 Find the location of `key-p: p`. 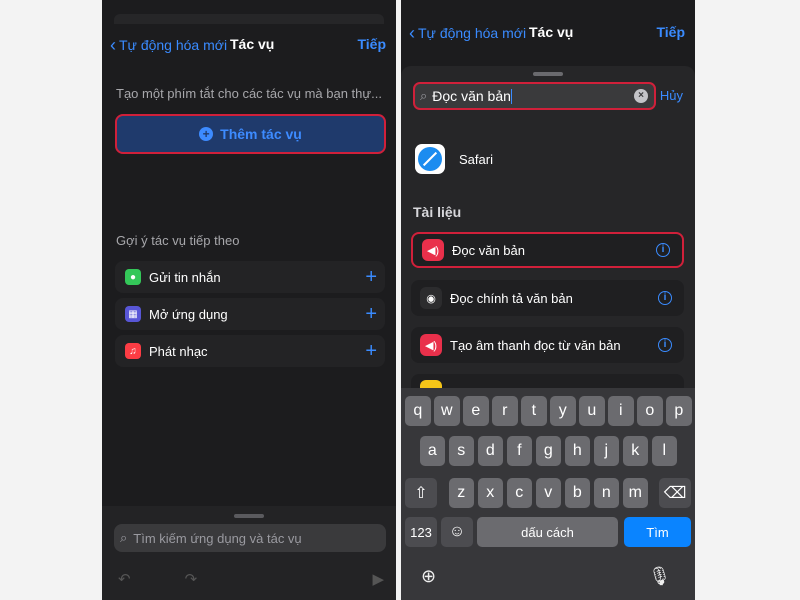

key-p: p is located at coordinates (679, 411).